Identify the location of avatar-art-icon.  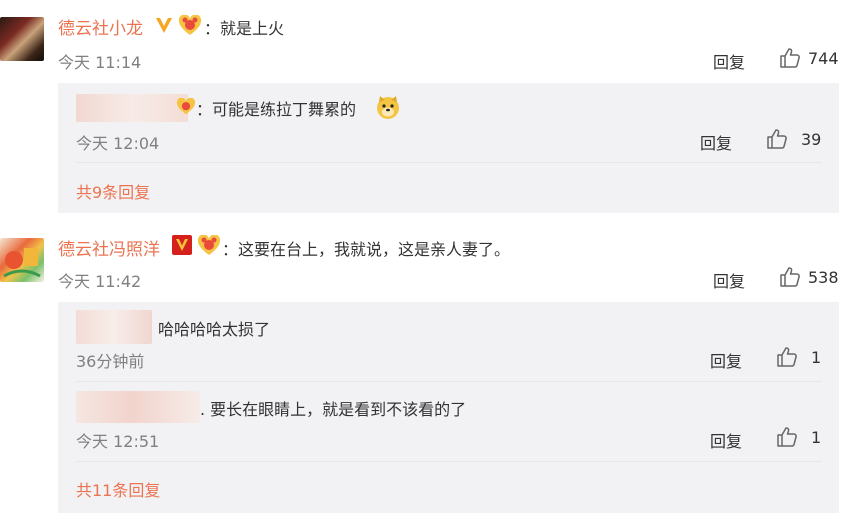
(22, 263).